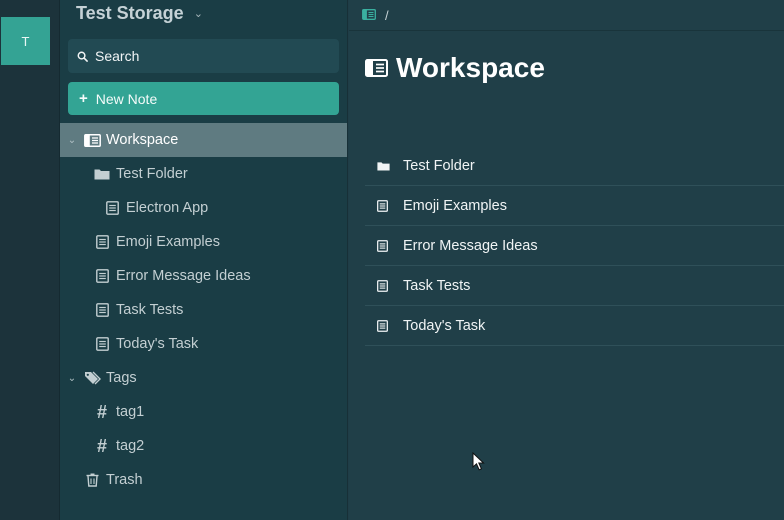 The image size is (784, 520). What do you see at coordinates (439, 165) in the screenshot?
I see `list-item-label: Test Folder` at bounding box center [439, 165].